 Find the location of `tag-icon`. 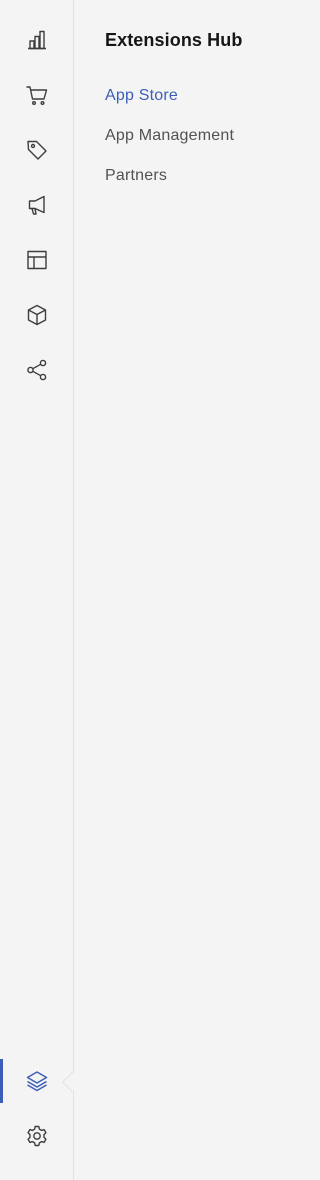

tag-icon is located at coordinates (37, 150).